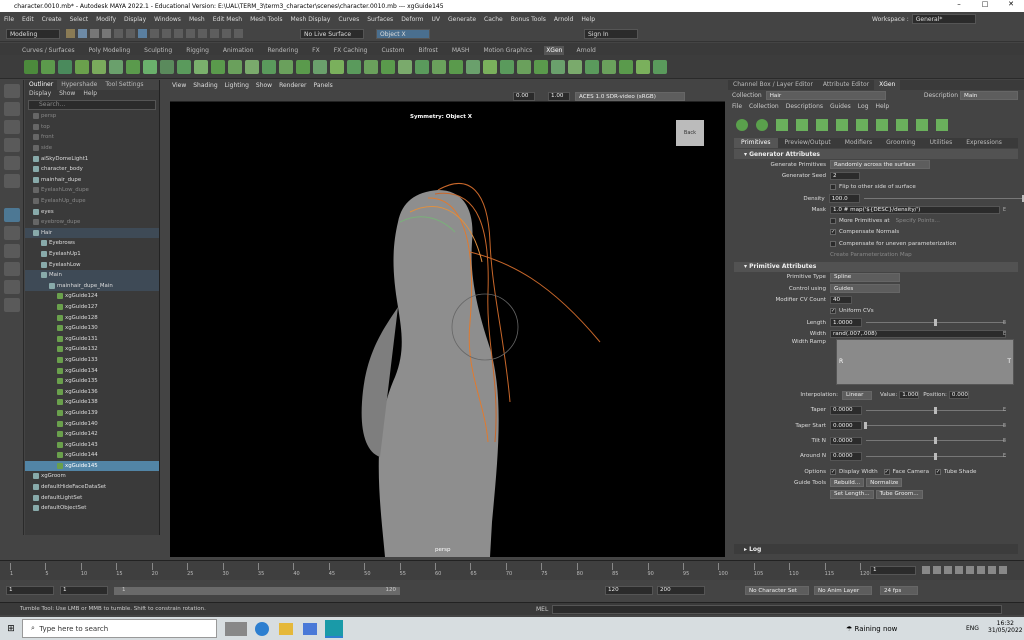  What do you see at coordinates (348, 19) in the screenshot?
I see `menu-curves: Curves` at bounding box center [348, 19].